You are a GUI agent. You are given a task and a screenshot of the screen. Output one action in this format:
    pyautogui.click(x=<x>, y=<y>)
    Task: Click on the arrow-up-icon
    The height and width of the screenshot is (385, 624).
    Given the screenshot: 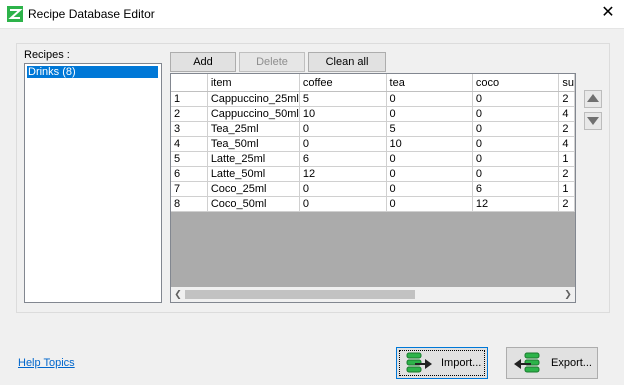 What is the action you would take?
    pyautogui.click(x=593, y=98)
    